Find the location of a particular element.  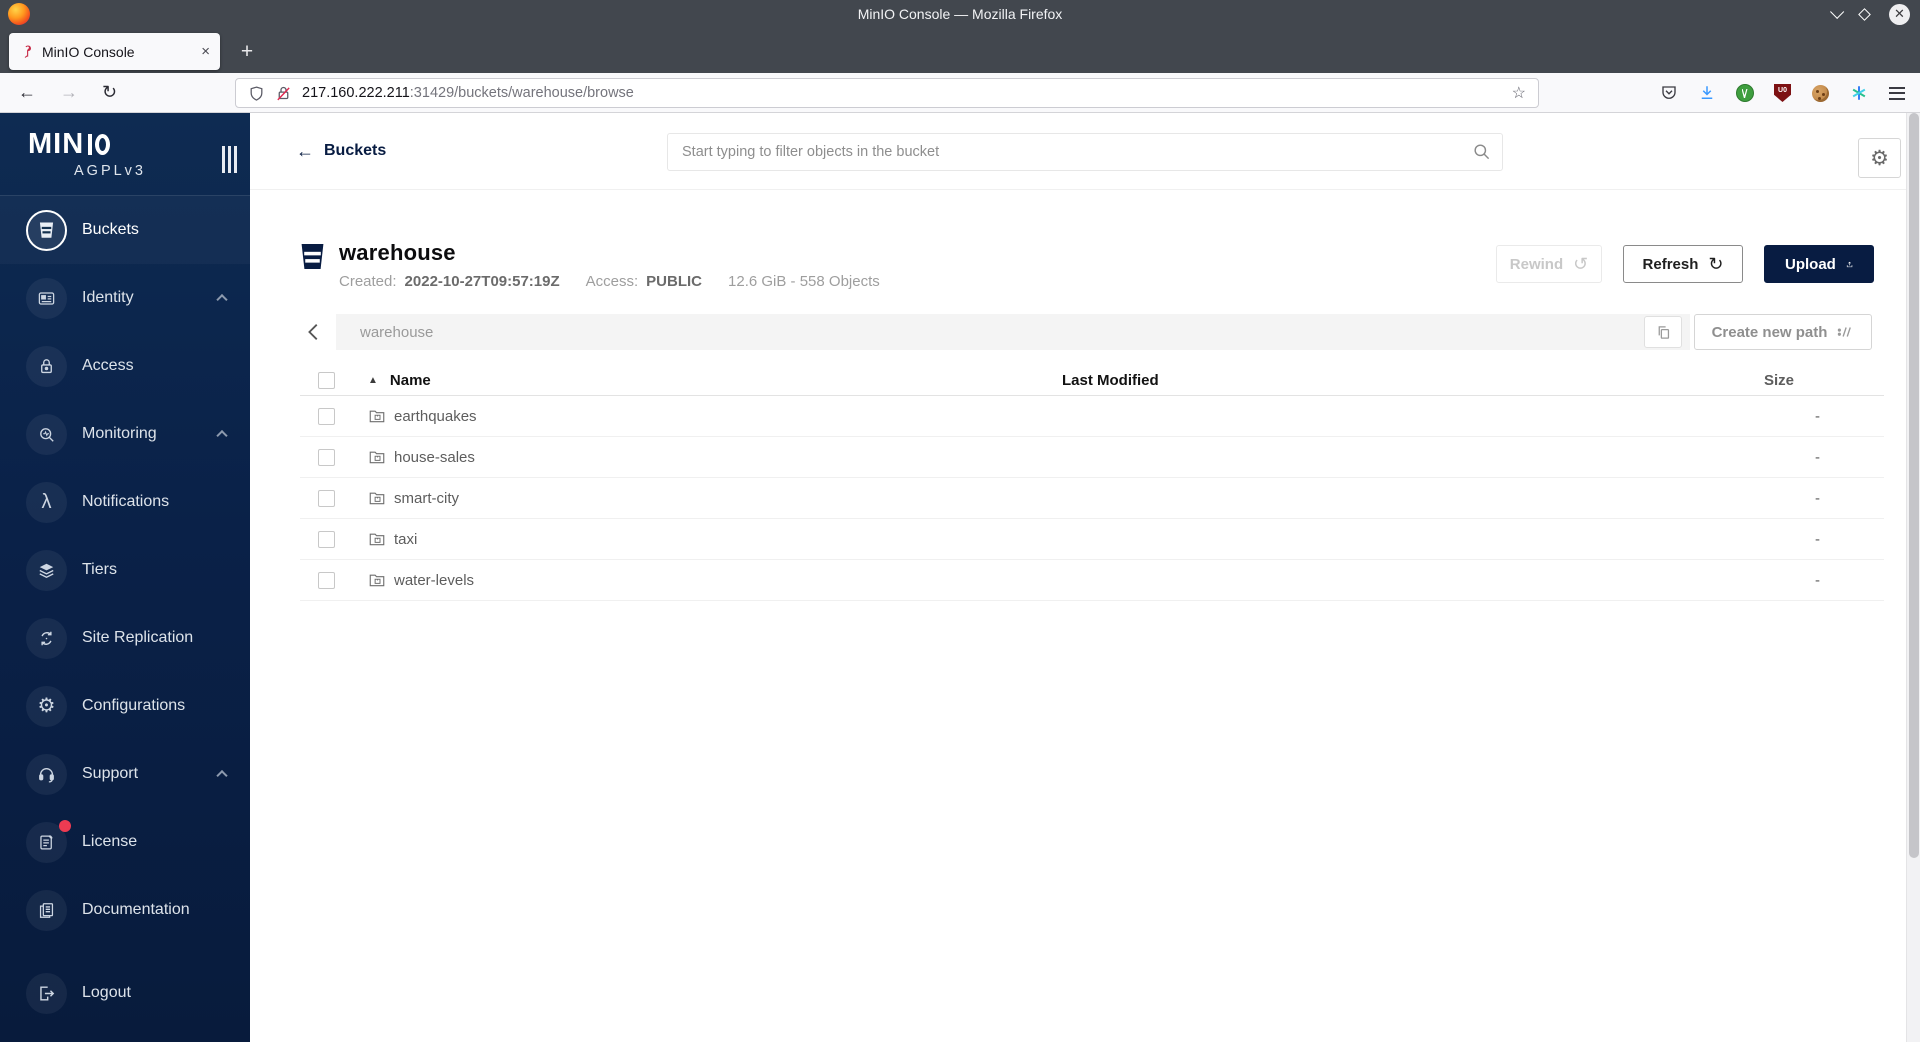

upload-button: Upload is located at coordinates (1819, 264).